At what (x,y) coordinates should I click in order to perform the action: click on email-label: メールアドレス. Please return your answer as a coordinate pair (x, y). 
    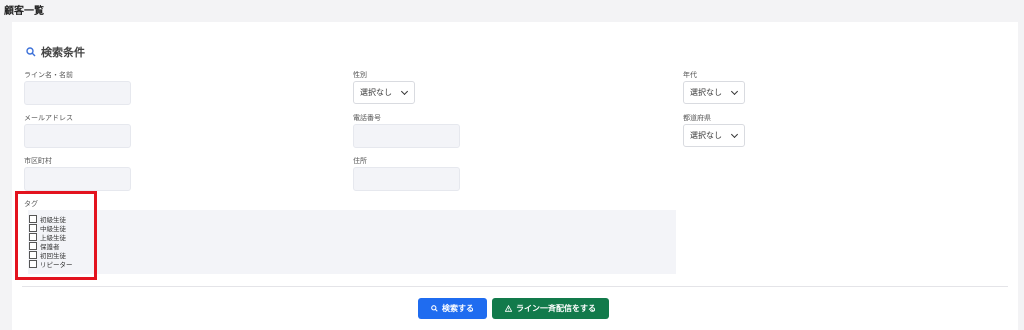
    Looking at the image, I should click on (48, 118).